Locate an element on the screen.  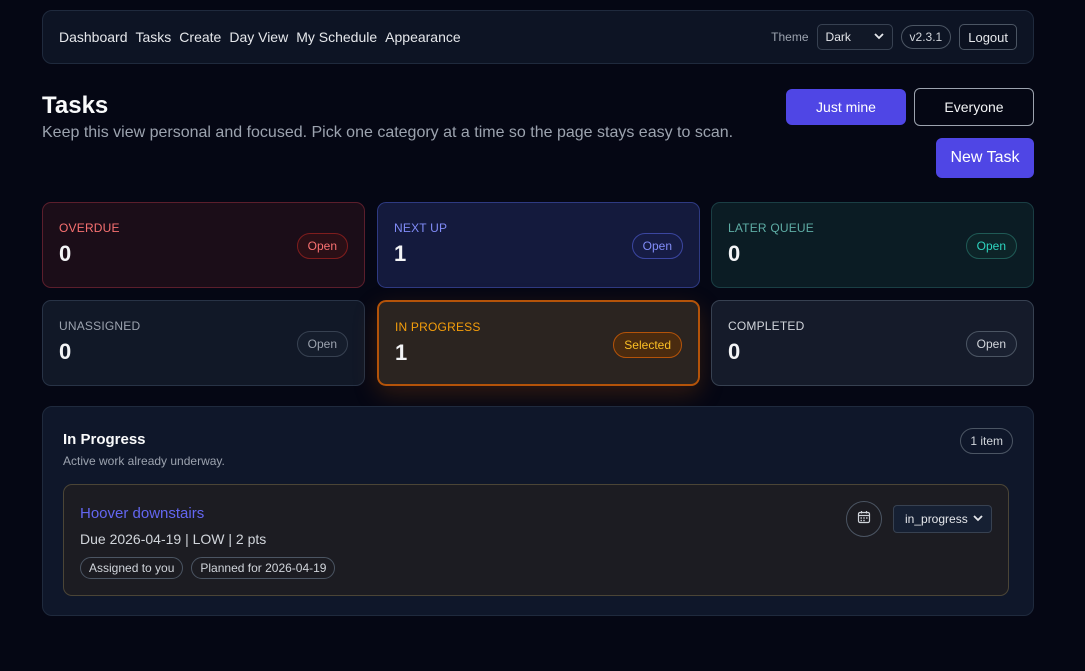
task-tags: Assigned to you Planned for 2026-04-19 is located at coordinates (208, 568).